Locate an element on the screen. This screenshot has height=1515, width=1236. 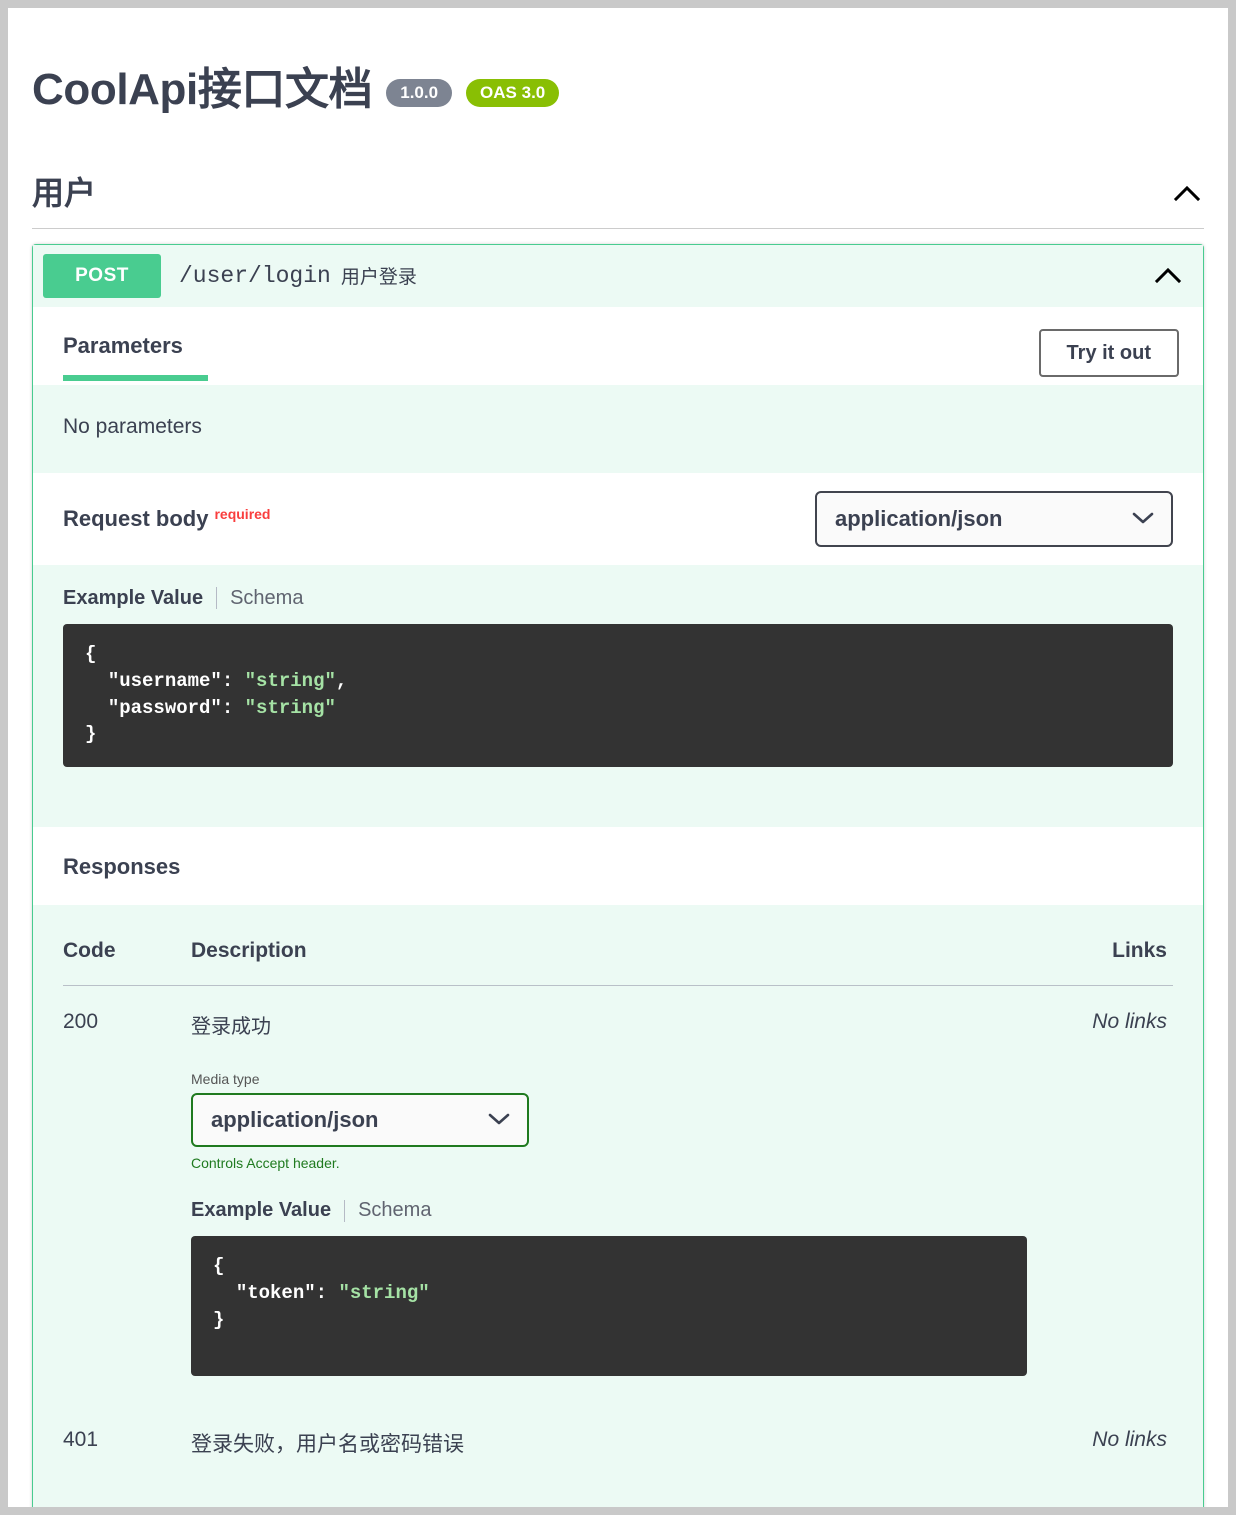
response-code-500: 500 is located at coordinates (127, 1496).